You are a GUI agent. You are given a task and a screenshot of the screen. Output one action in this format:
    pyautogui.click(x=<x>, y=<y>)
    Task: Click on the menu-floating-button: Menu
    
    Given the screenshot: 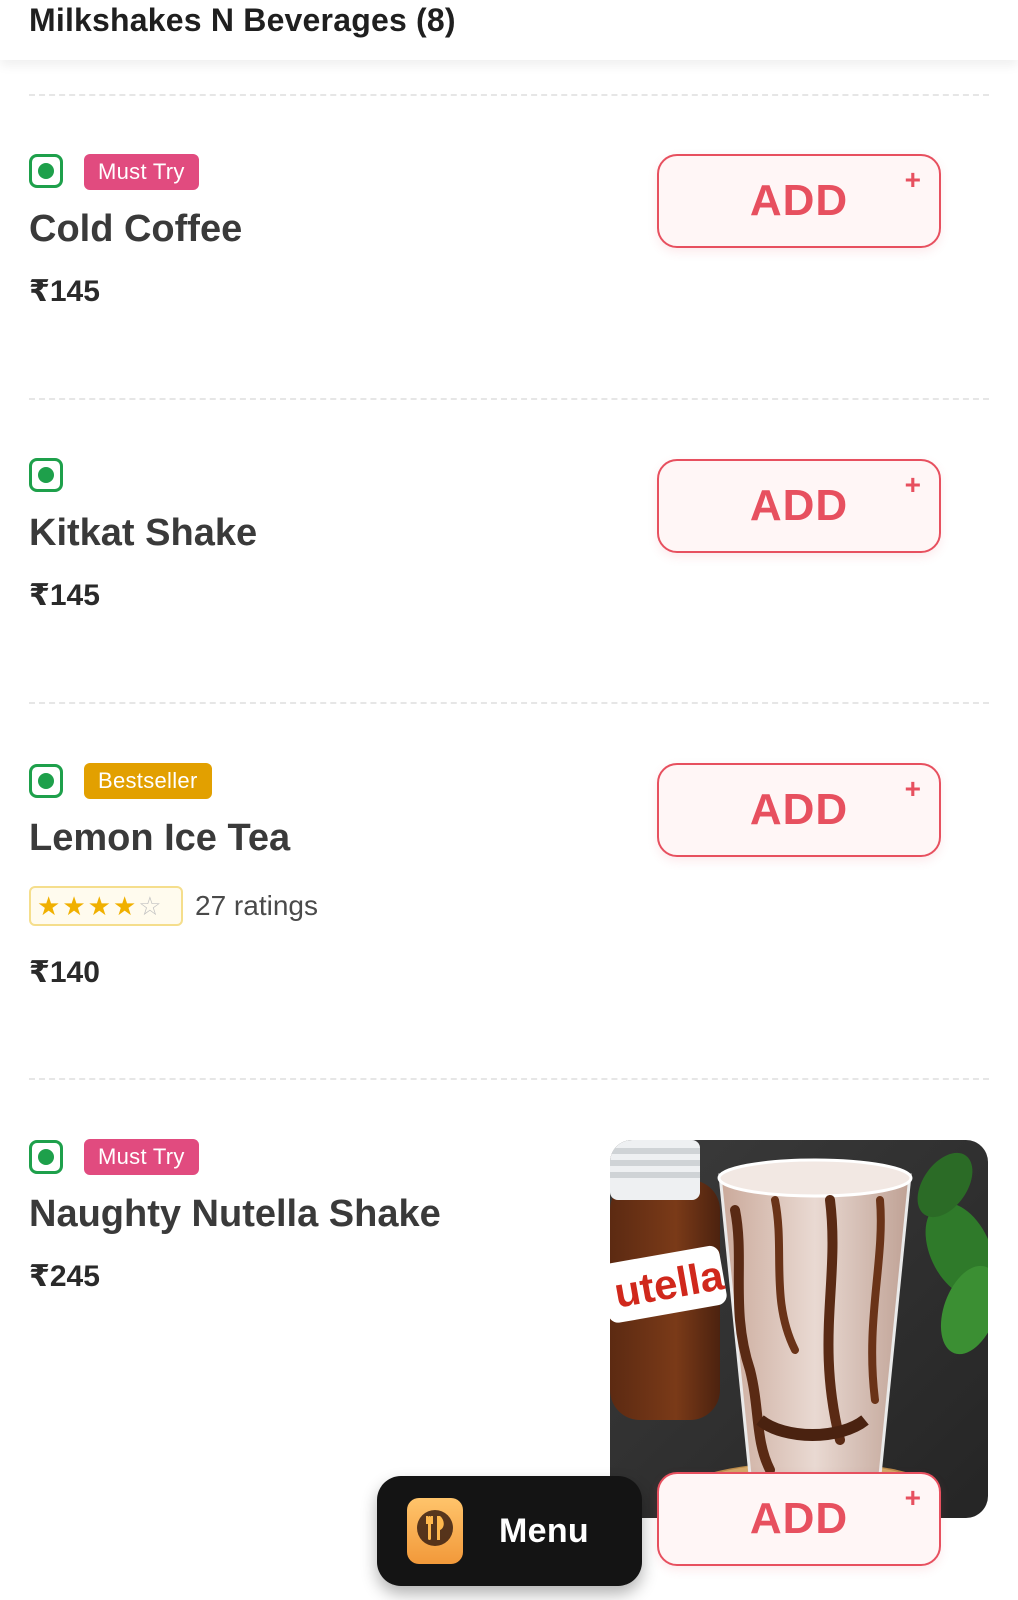 What is the action you would take?
    pyautogui.click(x=509, y=1531)
    